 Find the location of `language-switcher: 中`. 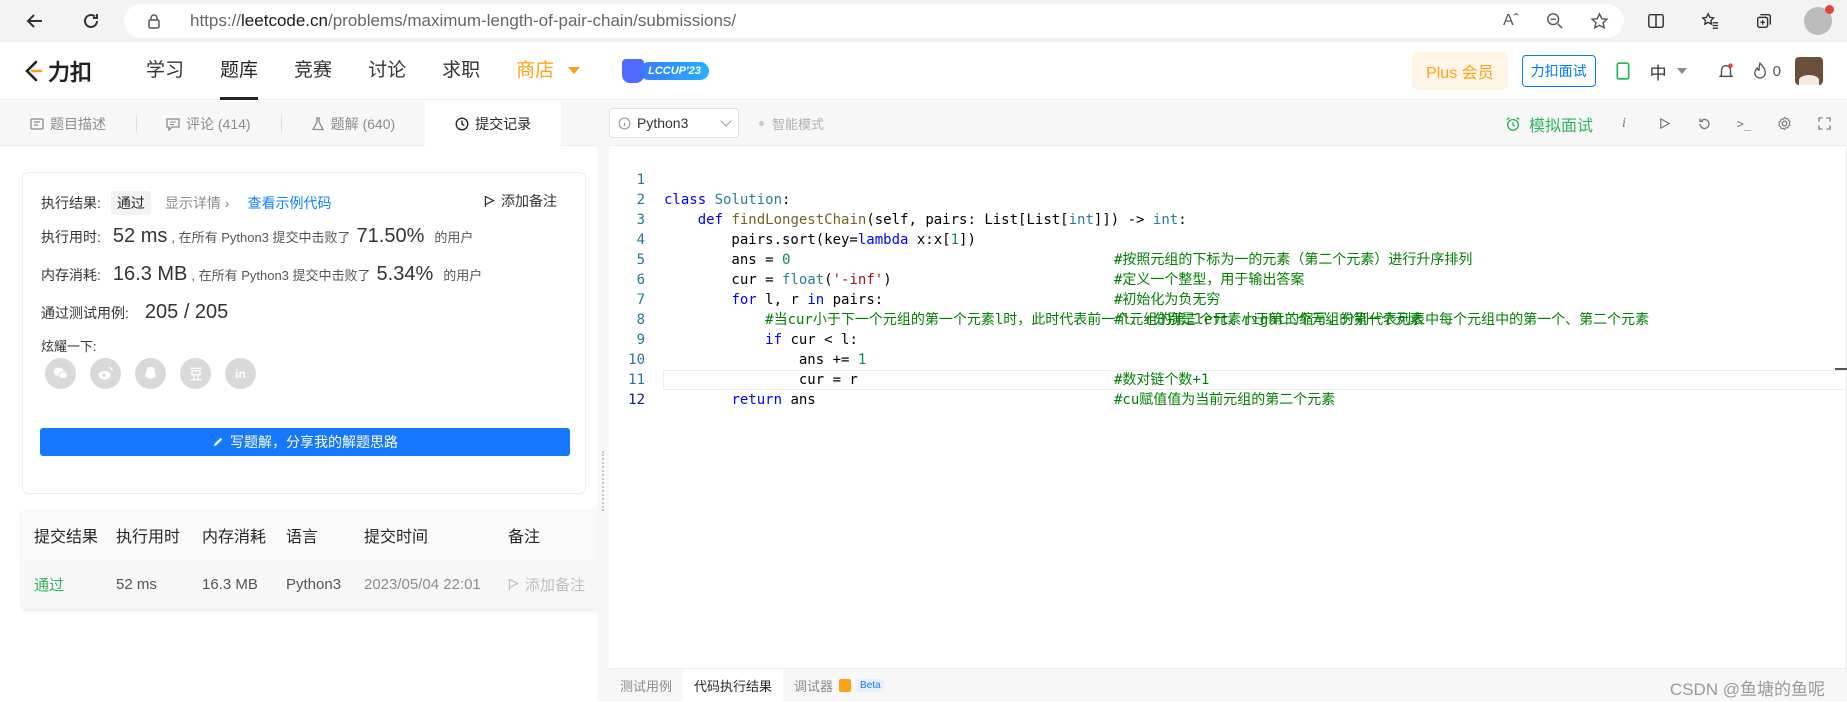

language-switcher: 中 is located at coordinates (1668, 71).